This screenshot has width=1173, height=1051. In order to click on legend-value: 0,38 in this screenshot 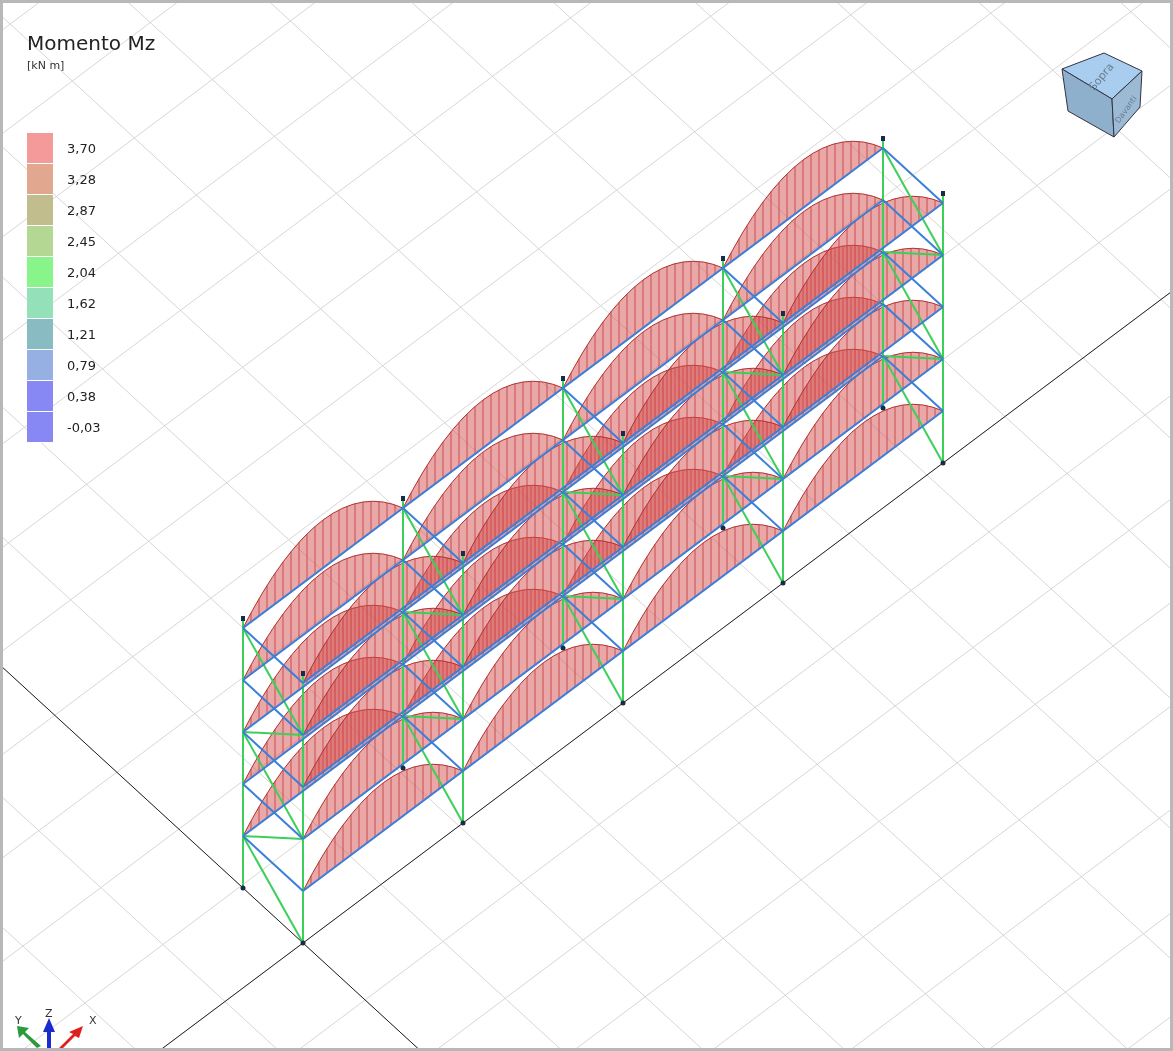, I will do `click(81, 396)`.